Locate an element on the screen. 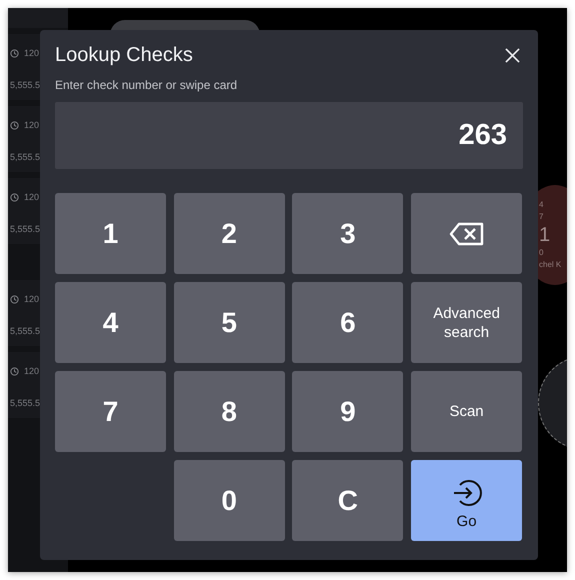 This screenshot has width=575, height=580. badge-text: 0 is located at coordinates (541, 253).